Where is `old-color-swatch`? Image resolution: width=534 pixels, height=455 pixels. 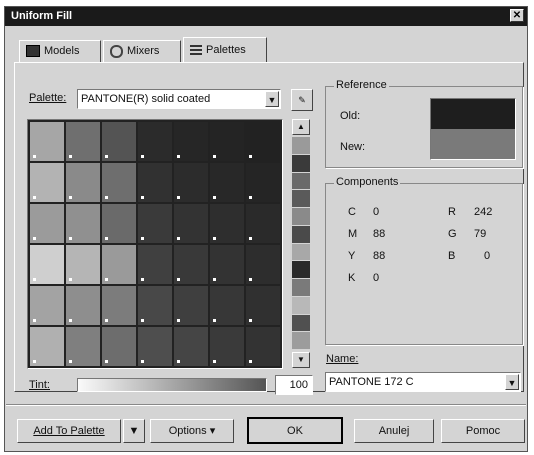 old-color-swatch is located at coordinates (473, 114).